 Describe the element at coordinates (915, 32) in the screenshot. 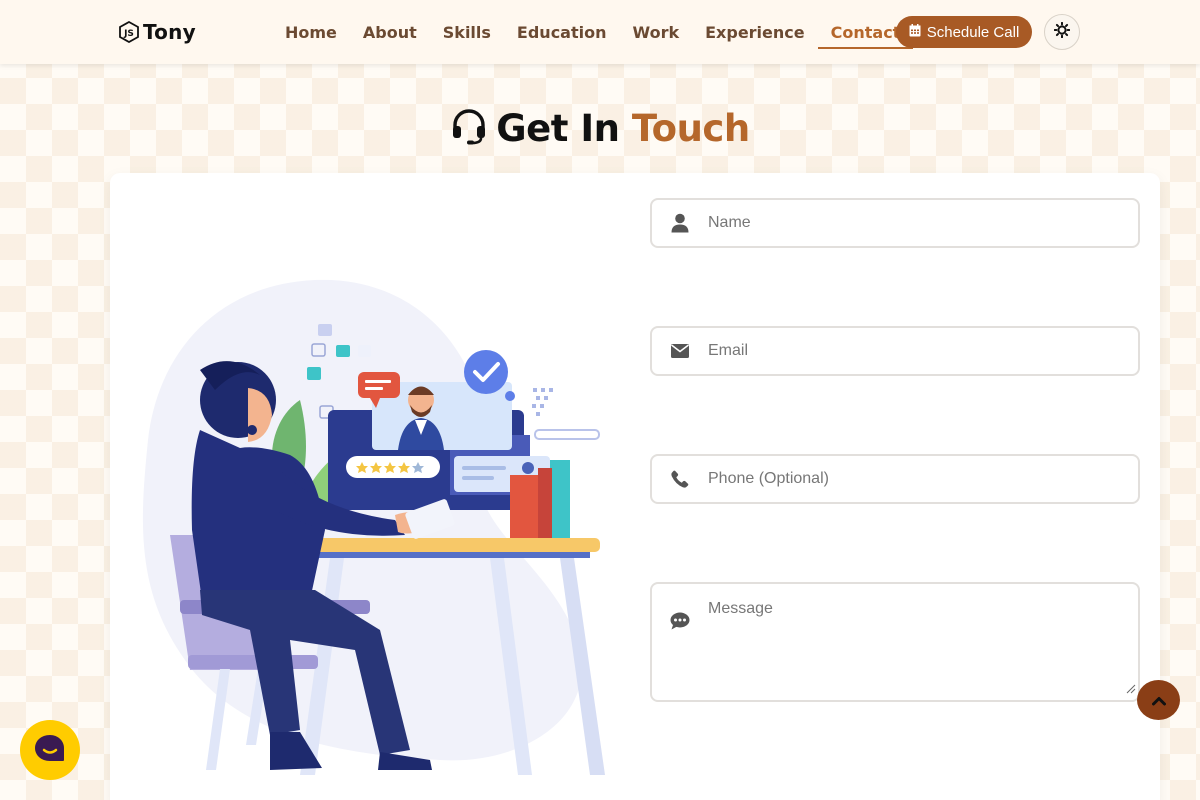

I see `calendar-icon` at that location.